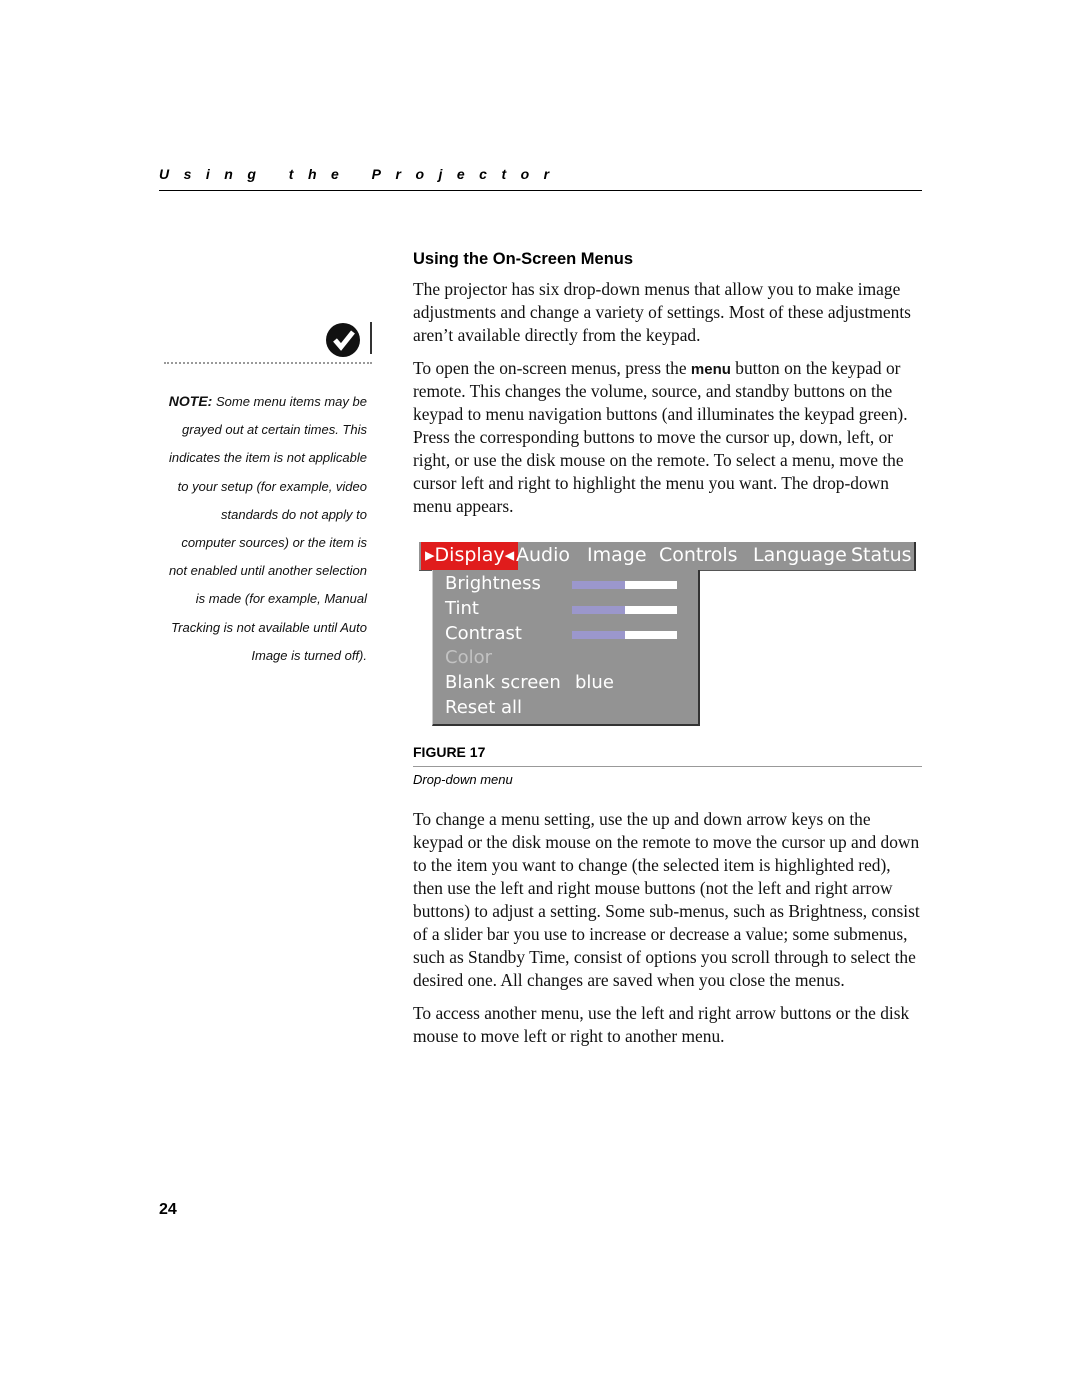  I want to click on note-text: to your setup (for example, video, so click(272, 486).